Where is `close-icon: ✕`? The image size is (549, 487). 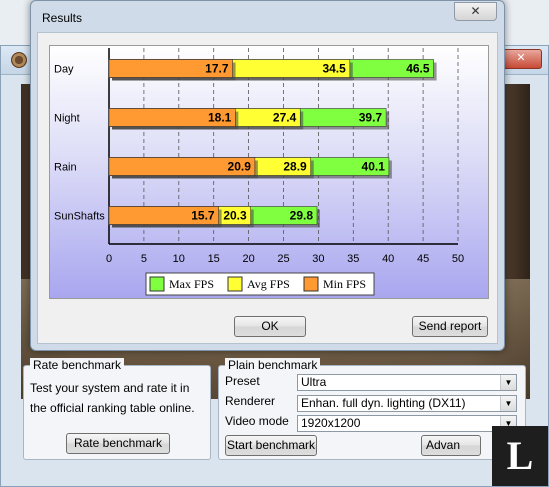 close-icon: ✕ is located at coordinates (475, 11).